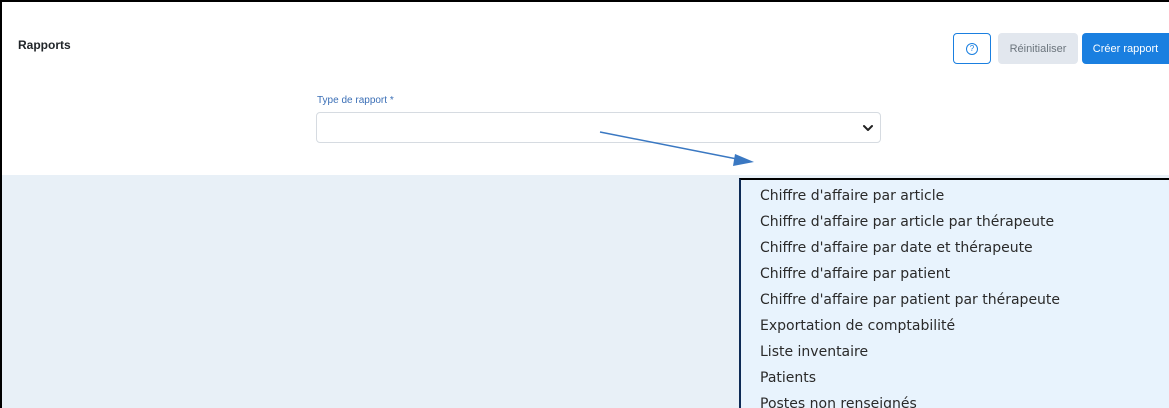 This screenshot has height=408, width=1169. I want to click on dropdown-option: Patients, so click(788, 378).